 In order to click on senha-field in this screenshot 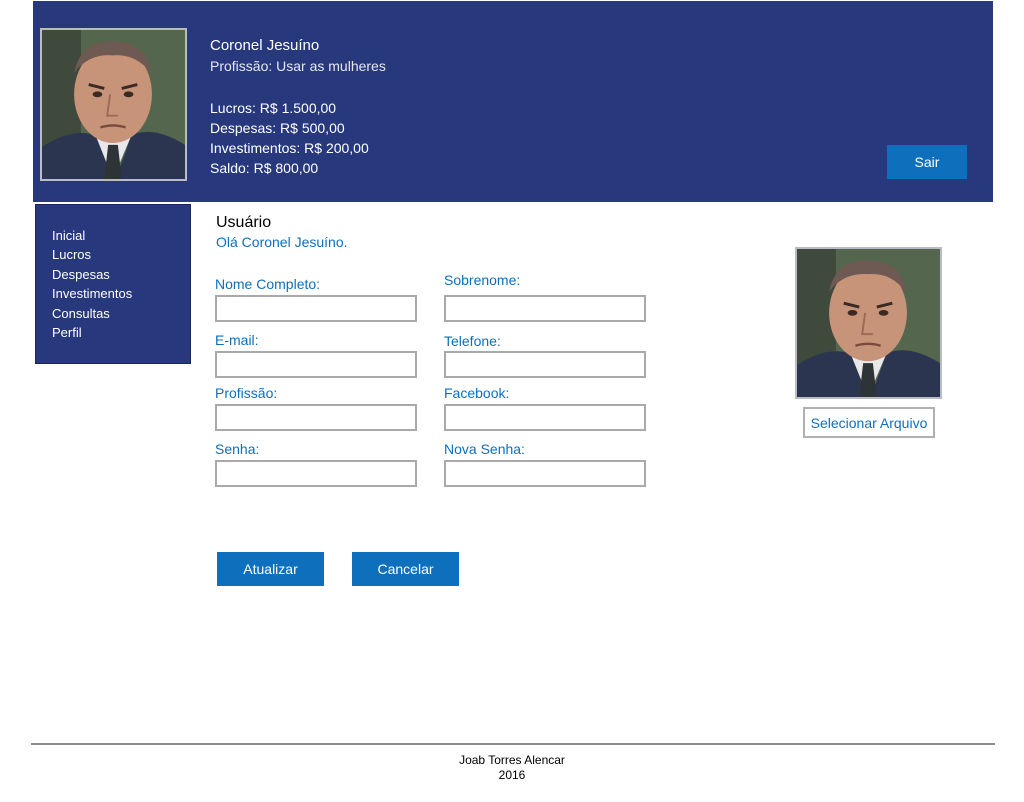, I will do `click(316, 473)`.